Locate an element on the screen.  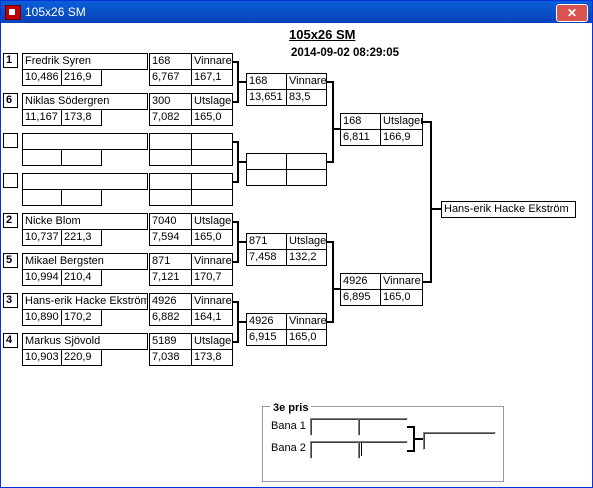
et-field: 6,895 is located at coordinates (360, 297).